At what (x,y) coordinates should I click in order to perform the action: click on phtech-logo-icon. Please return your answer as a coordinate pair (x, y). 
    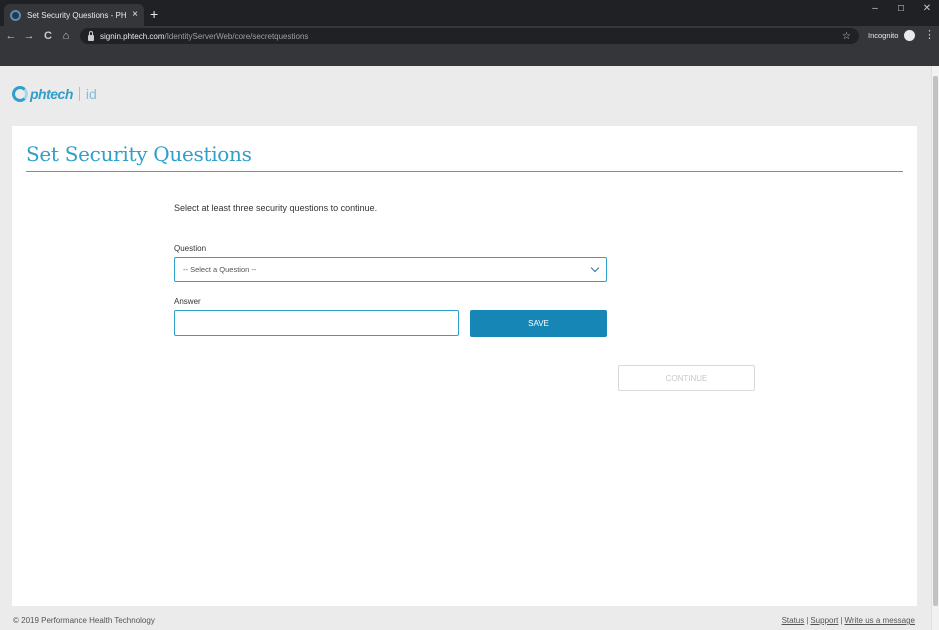
    Looking at the image, I should click on (20, 94).